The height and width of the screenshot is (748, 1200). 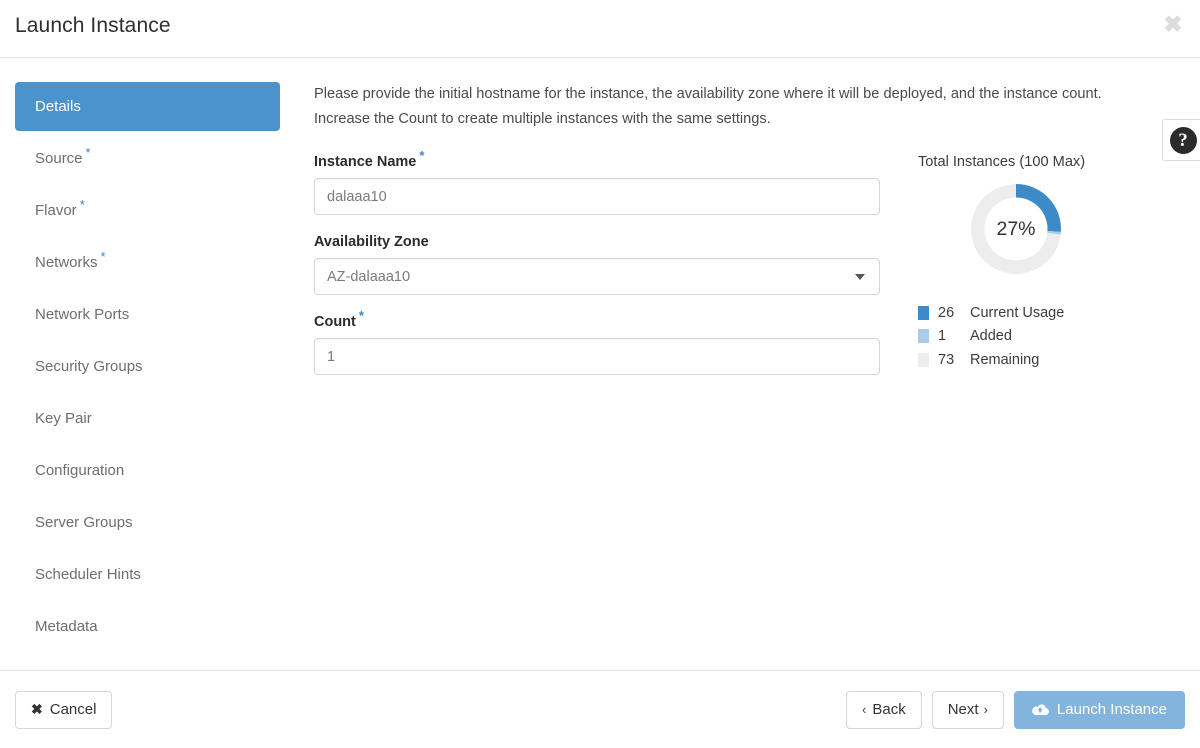 What do you see at coordinates (93, 25) in the screenshot?
I see `page-title: Launch Instance` at bounding box center [93, 25].